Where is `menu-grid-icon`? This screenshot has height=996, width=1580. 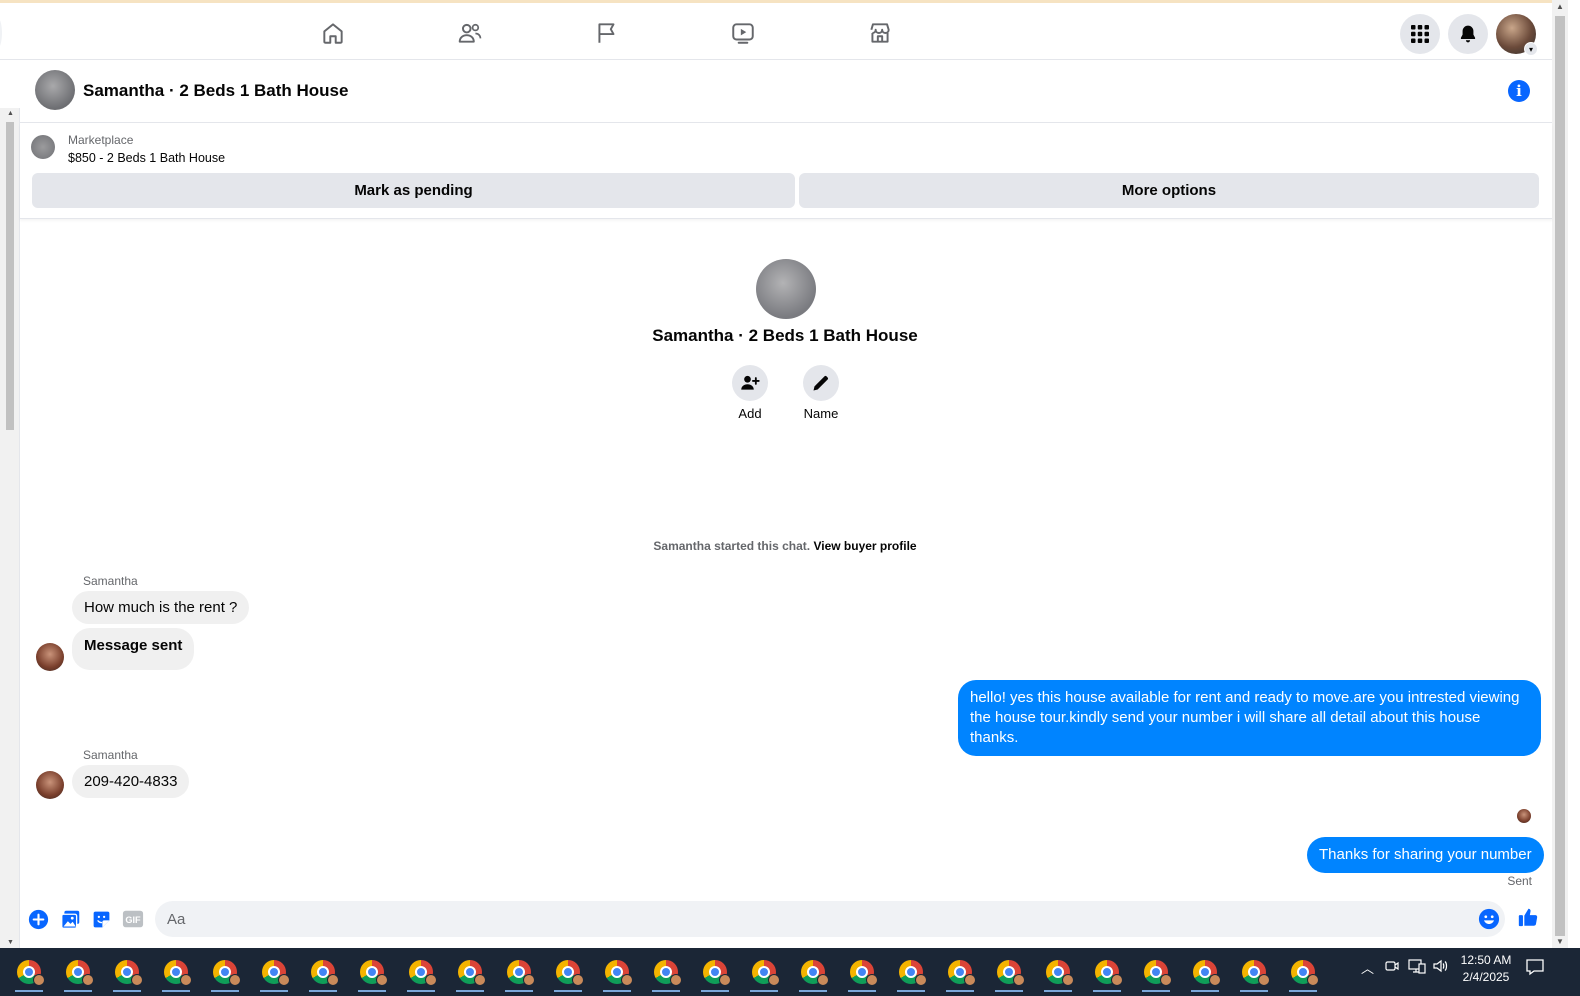
menu-grid-icon is located at coordinates (1420, 34).